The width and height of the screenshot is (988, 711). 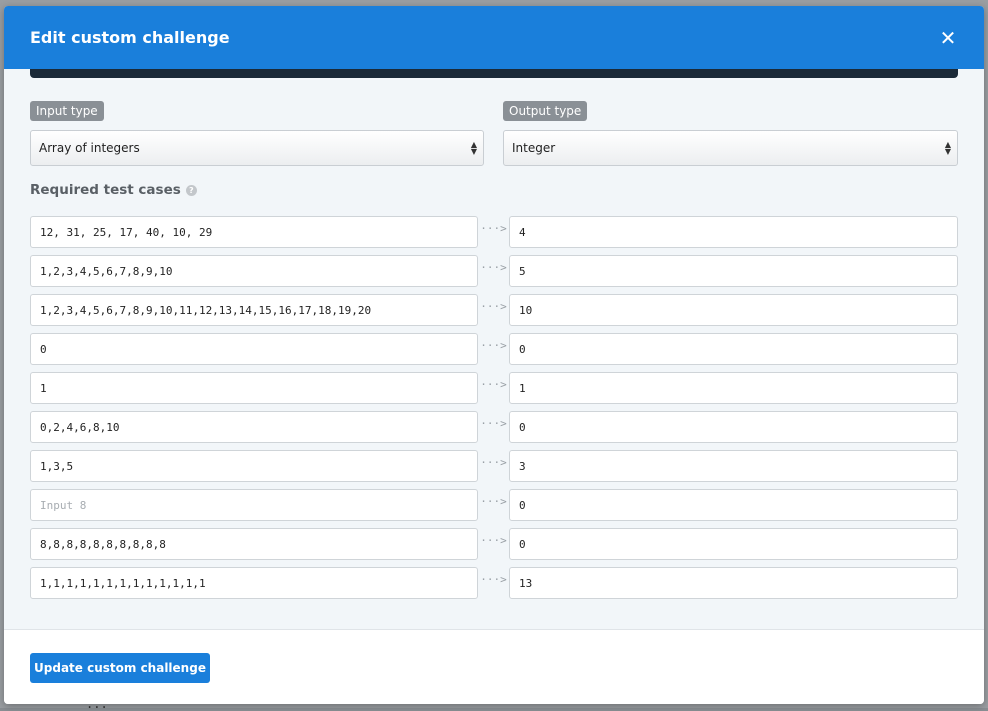 I want to click on test-case-row: 1,1,1,1,1,1,1,1,1,1,1,1,1 ···> 13, so click(x=494, y=583).